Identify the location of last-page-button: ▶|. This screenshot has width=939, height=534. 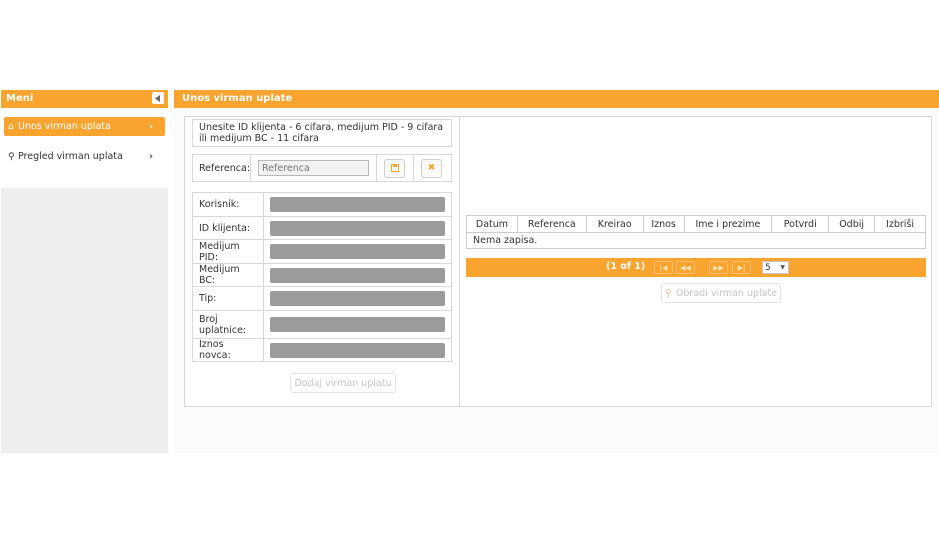
(741, 267).